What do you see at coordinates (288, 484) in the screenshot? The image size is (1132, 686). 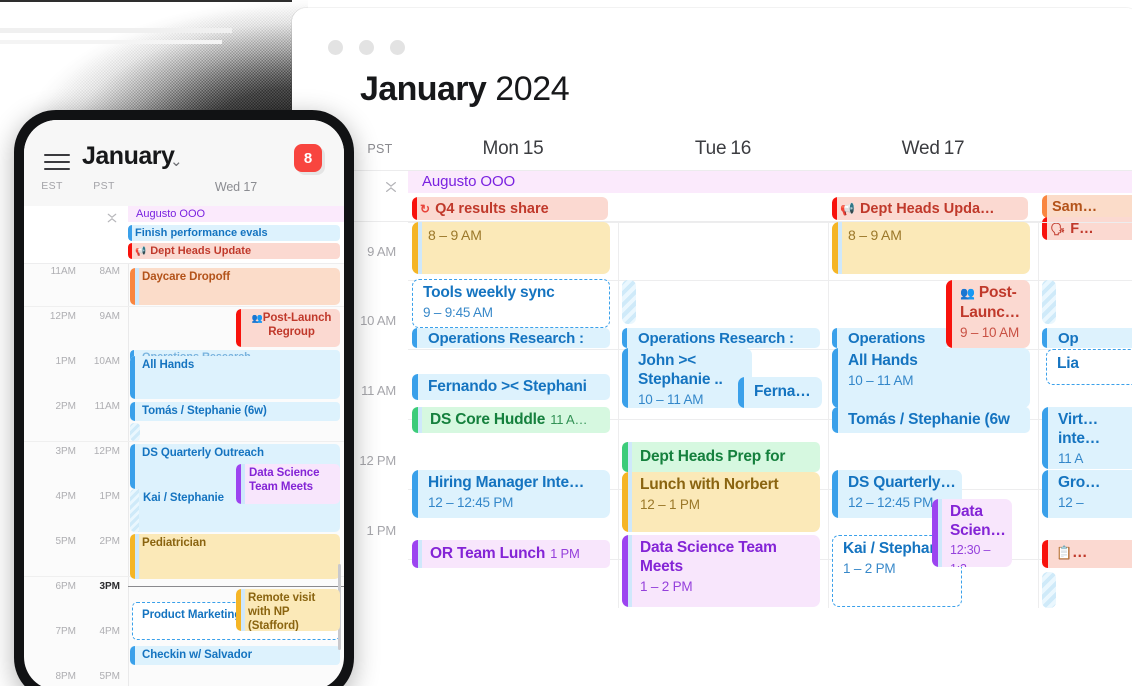 I see `mobile-calendar-event: Data Science Team Meets` at bounding box center [288, 484].